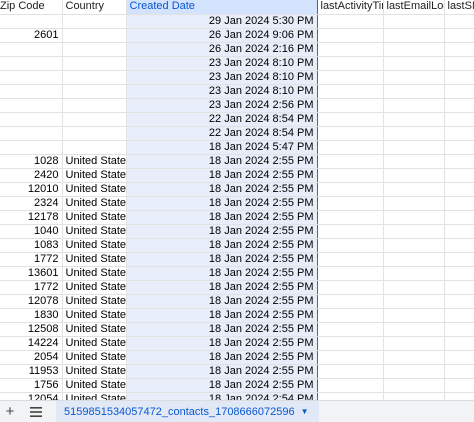 Image resolution: width=474 pixels, height=422 pixels. What do you see at coordinates (36, 411) in the screenshot?
I see `all-sheets-button` at bounding box center [36, 411].